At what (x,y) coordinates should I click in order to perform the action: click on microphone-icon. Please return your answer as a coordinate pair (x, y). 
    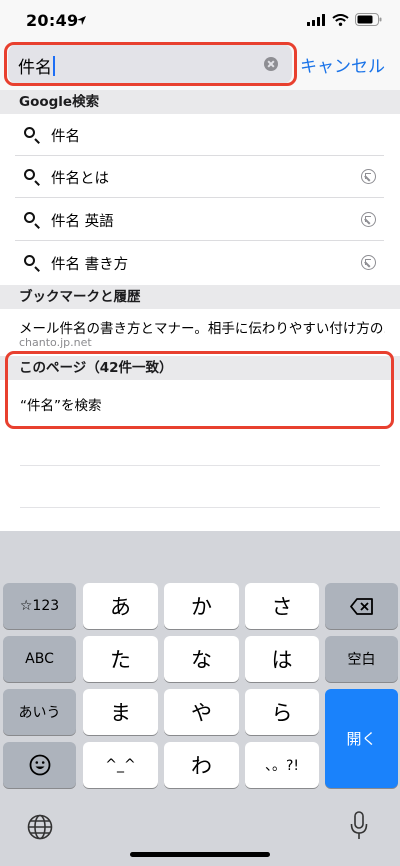
    Looking at the image, I should click on (359, 826).